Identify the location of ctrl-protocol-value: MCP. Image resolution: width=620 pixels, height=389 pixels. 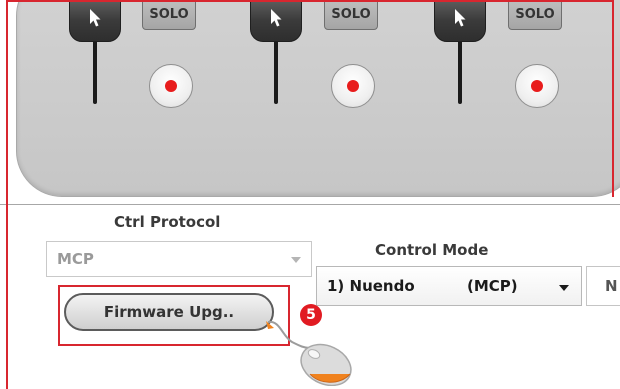
(75, 259).